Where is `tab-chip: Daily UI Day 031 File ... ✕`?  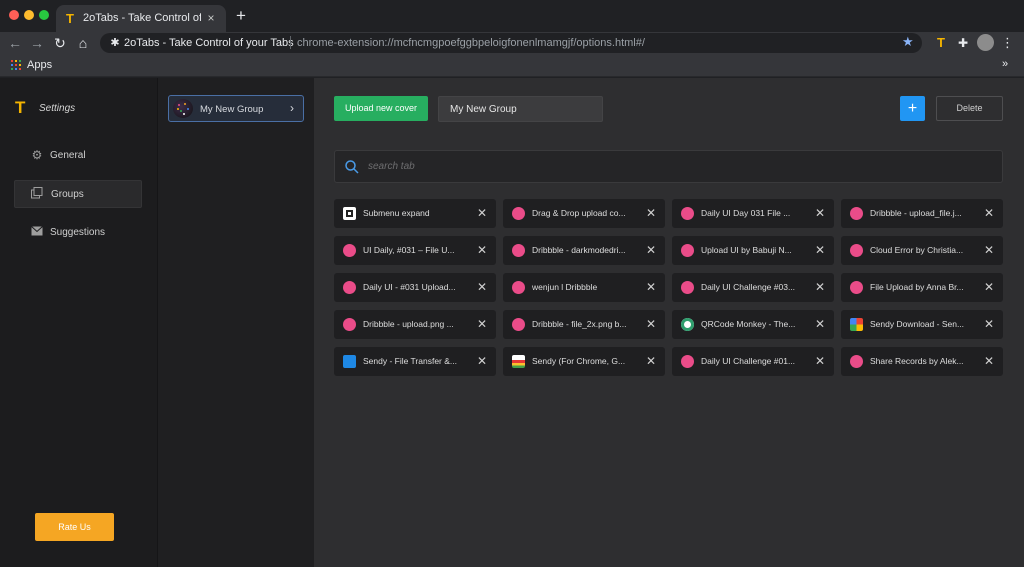
tab-chip: Daily UI Day 031 File ... ✕ is located at coordinates (753, 213).